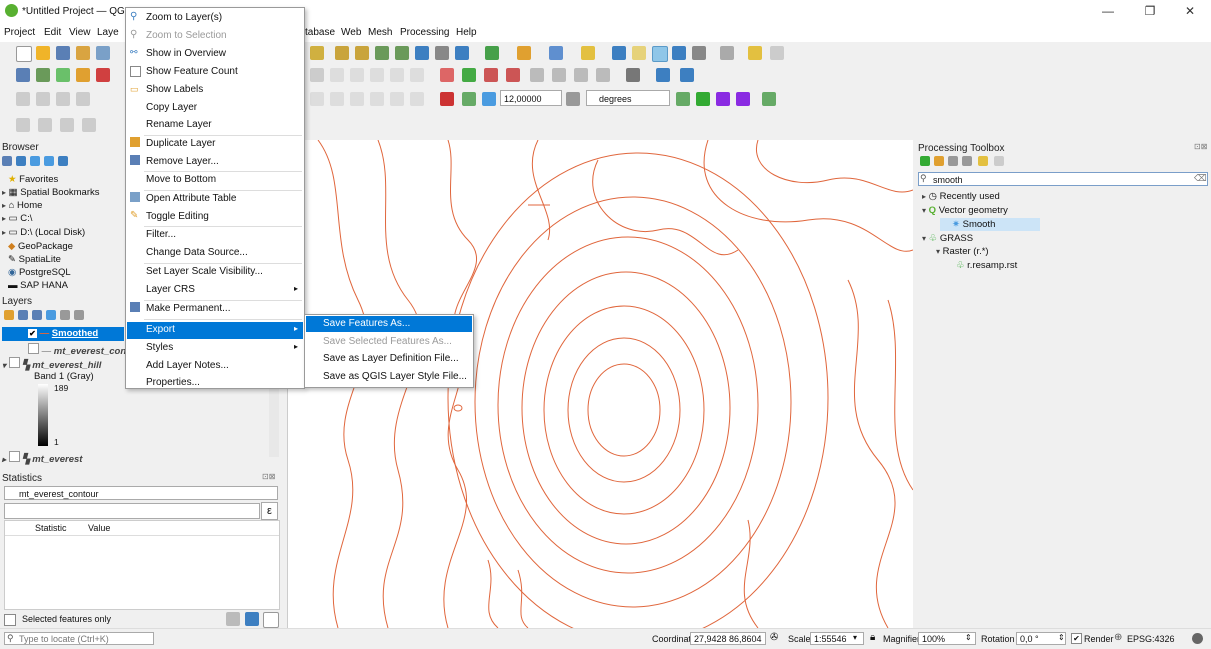 The height and width of the screenshot is (649, 1211). What do you see at coordinates (397, 75) in the screenshot?
I see `undo-icon` at bounding box center [397, 75].